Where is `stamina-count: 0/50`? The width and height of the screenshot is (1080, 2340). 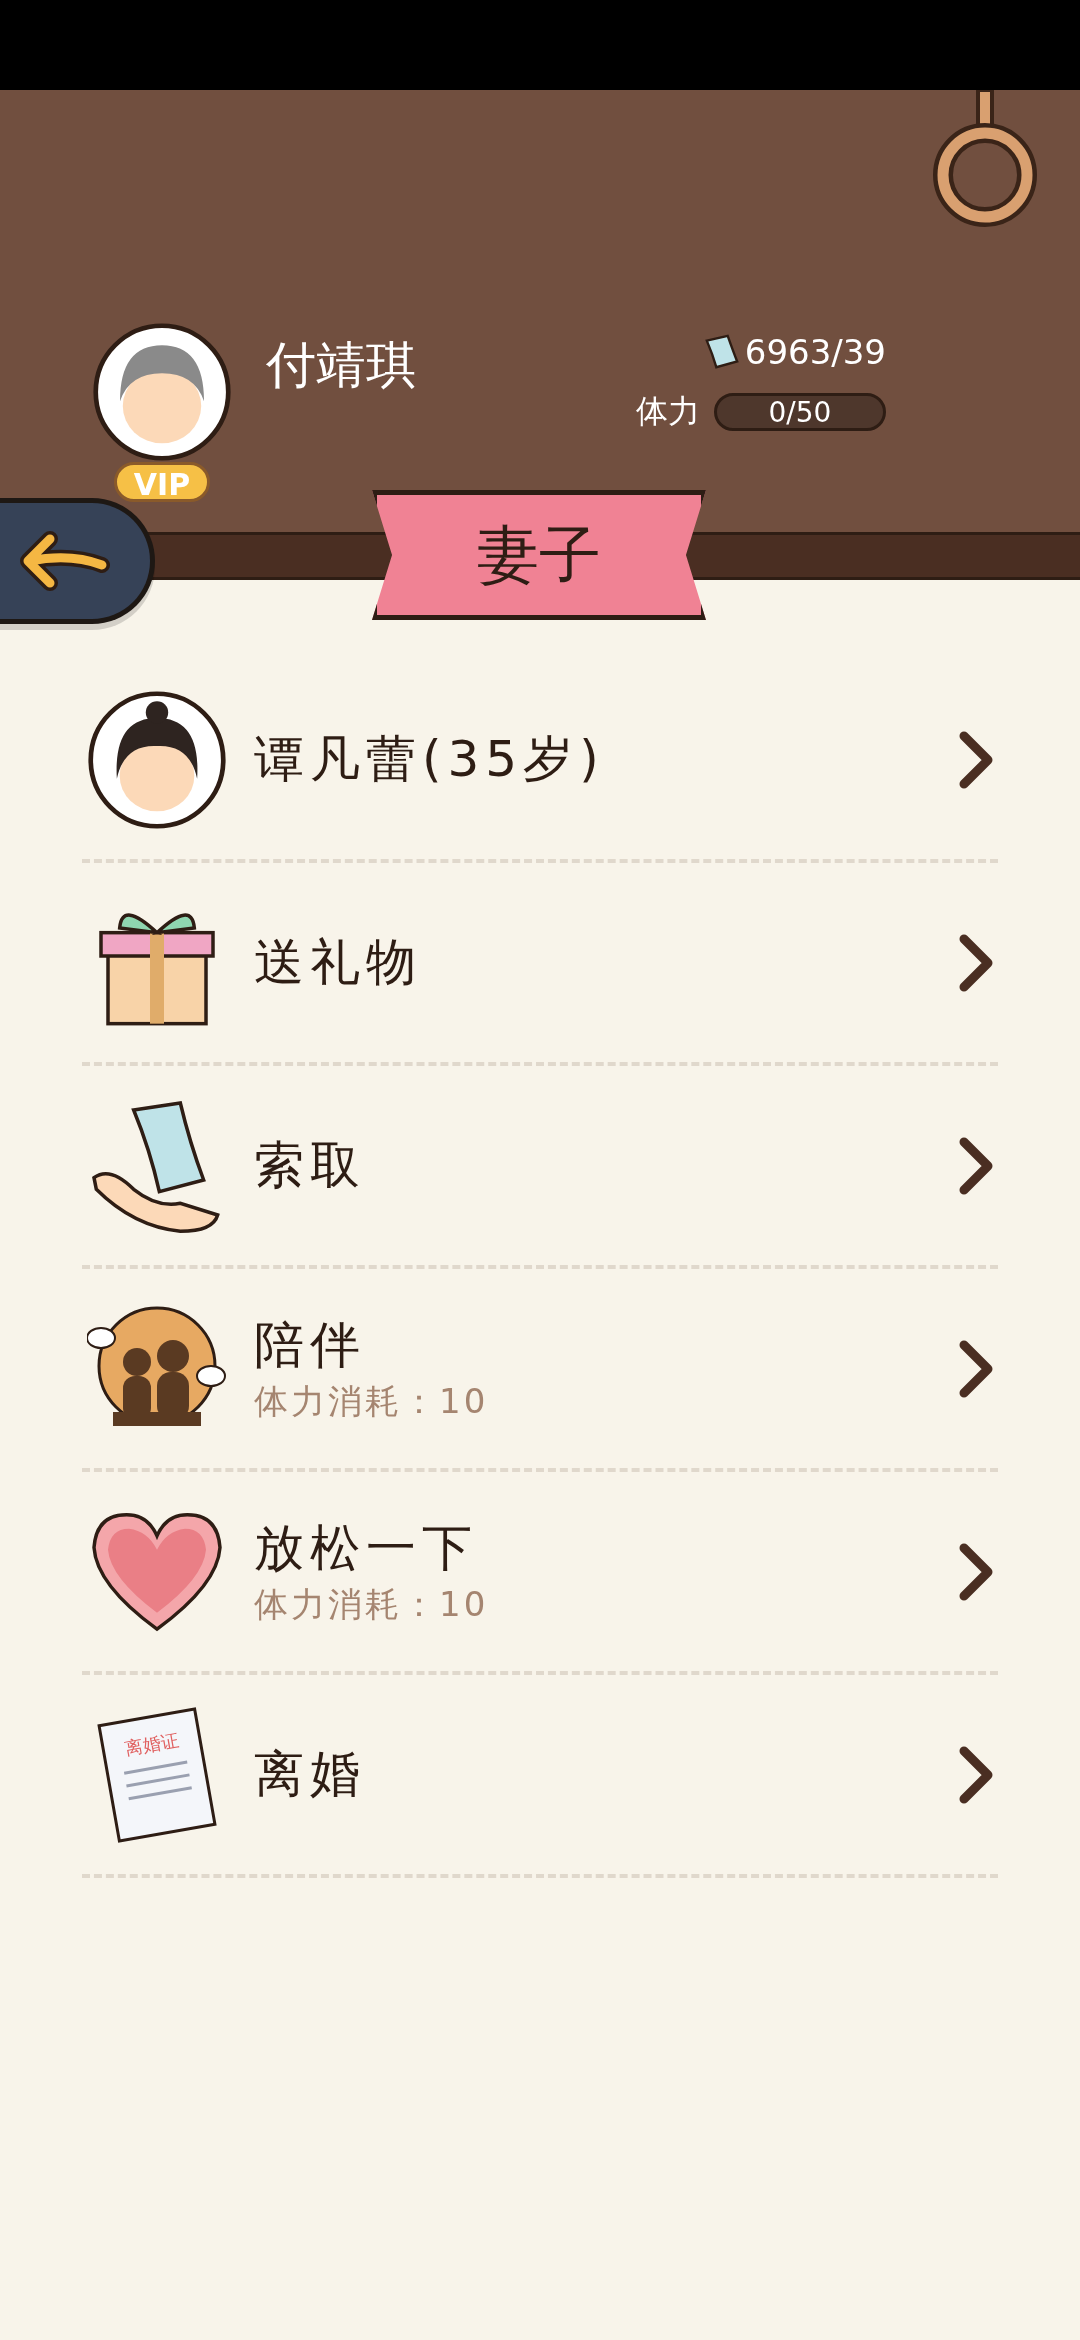
stamina-count: 0/50 is located at coordinates (800, 412).